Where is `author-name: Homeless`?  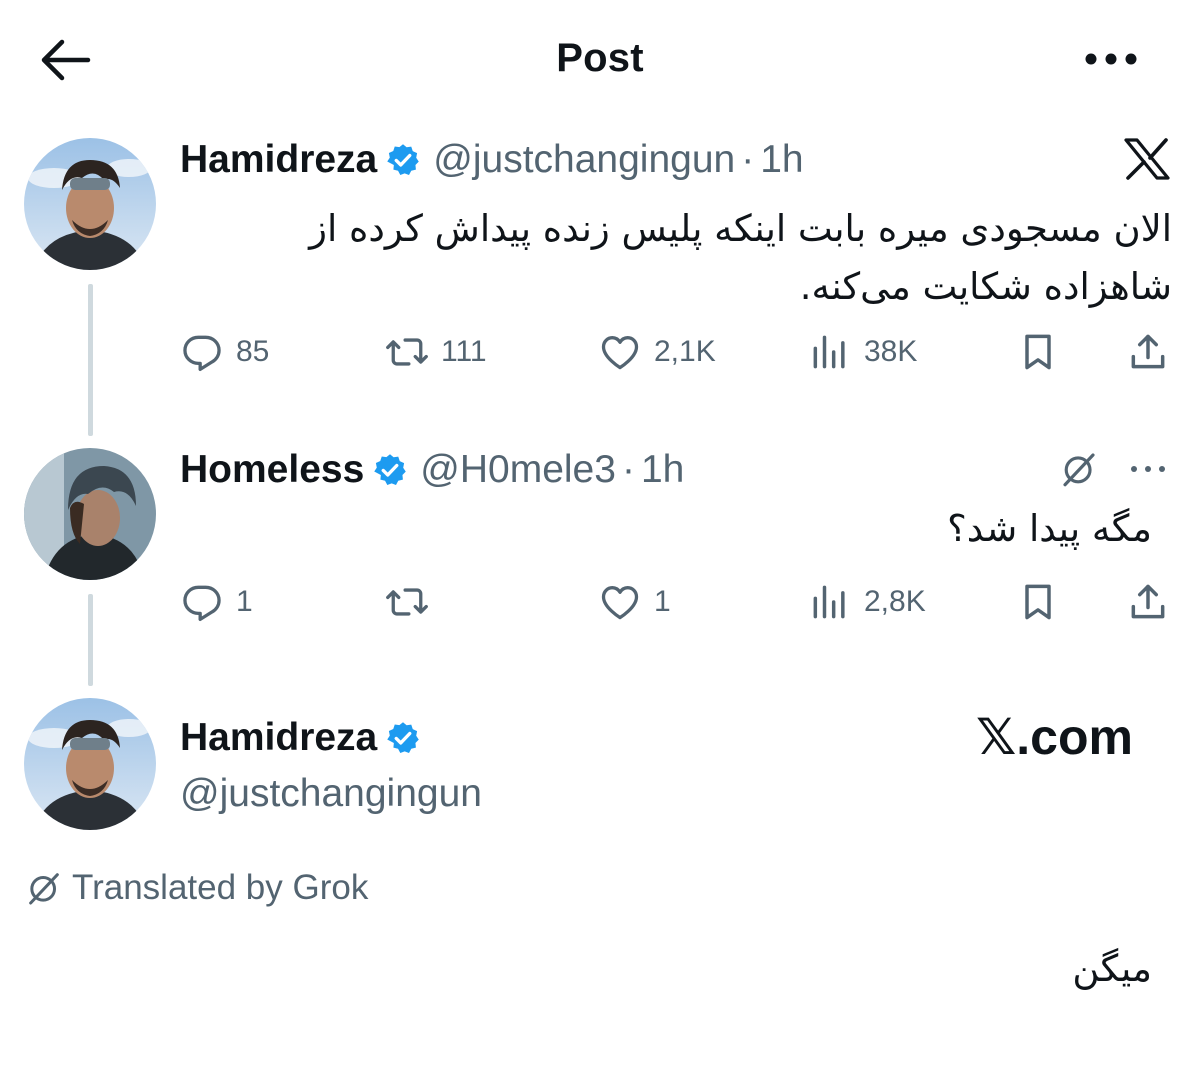
author-name: Homeless is located at coordinates (272, 470).